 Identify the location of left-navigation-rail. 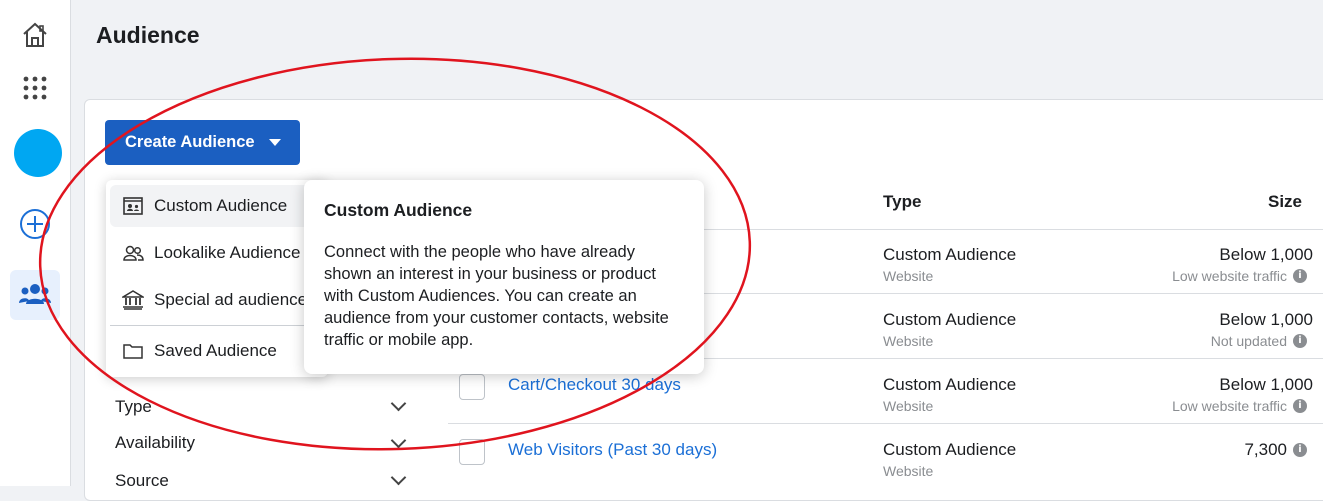
(35, 243).